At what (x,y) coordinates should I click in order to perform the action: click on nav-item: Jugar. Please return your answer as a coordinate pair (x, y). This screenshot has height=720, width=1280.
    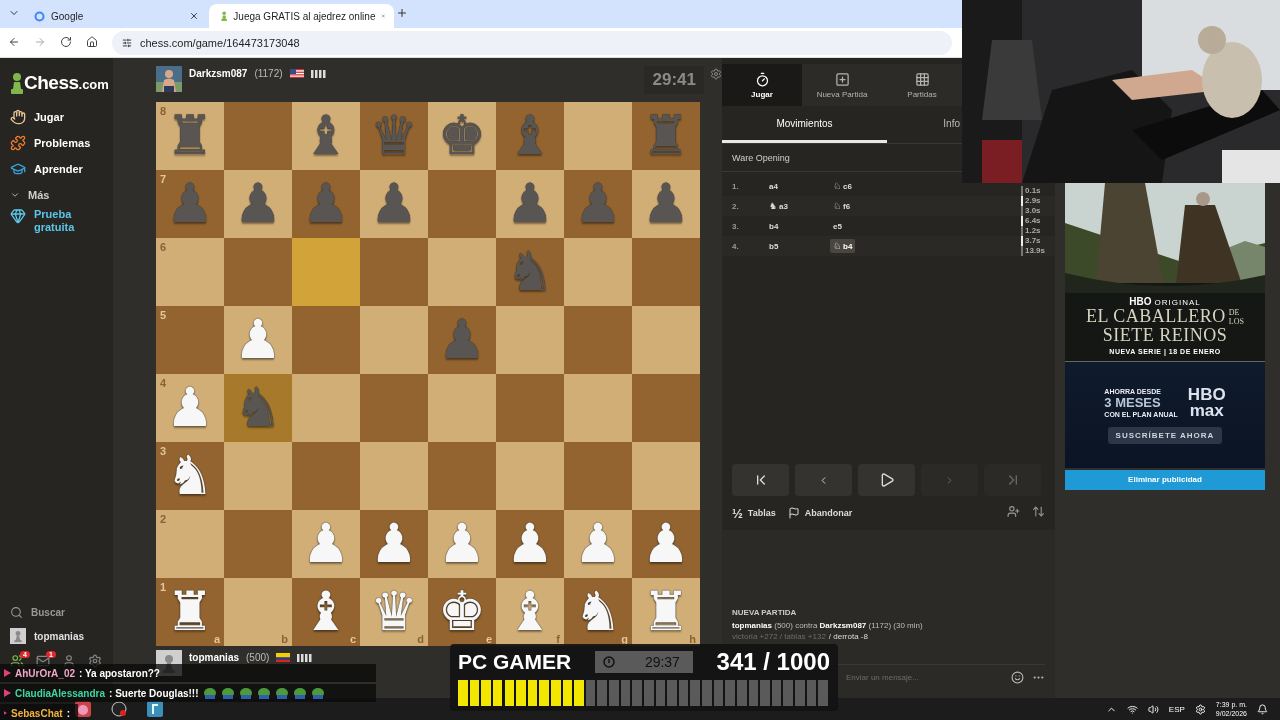
    Looking at the image, I should click on (61, 117).